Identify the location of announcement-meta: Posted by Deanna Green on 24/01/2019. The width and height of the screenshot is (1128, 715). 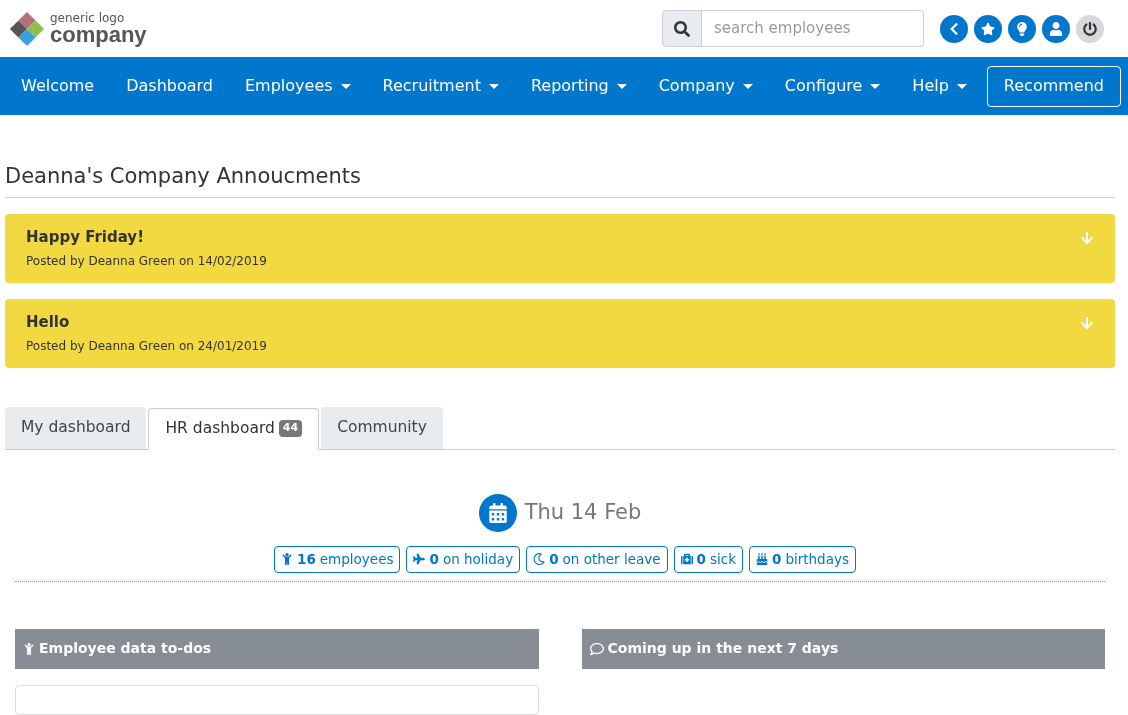
(147, 347).